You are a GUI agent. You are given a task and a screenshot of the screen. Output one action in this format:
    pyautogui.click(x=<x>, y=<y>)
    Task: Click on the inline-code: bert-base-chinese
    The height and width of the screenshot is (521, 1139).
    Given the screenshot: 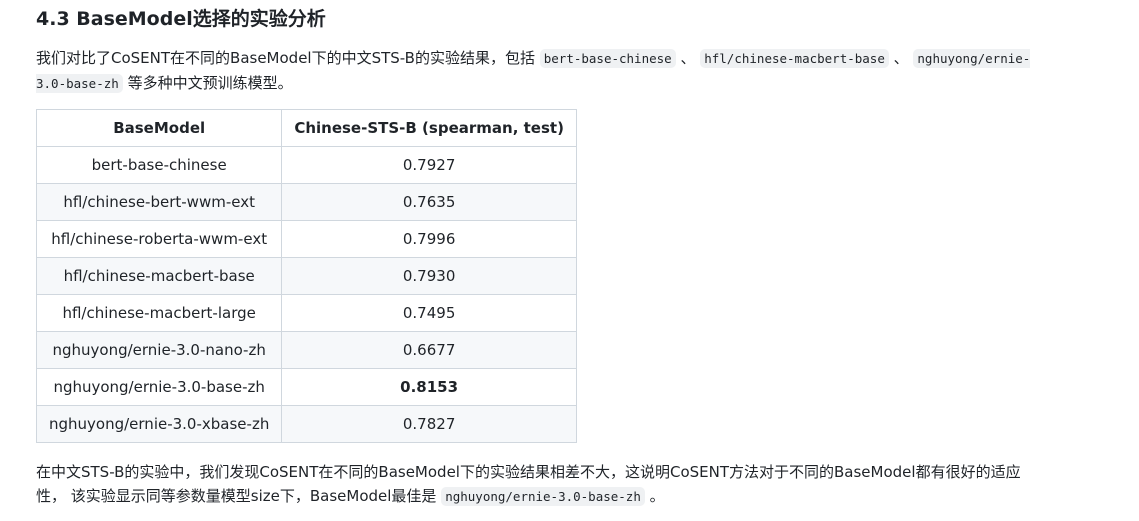 What is the action you would take?
    pyautogui.click(x=607, y=58)
    